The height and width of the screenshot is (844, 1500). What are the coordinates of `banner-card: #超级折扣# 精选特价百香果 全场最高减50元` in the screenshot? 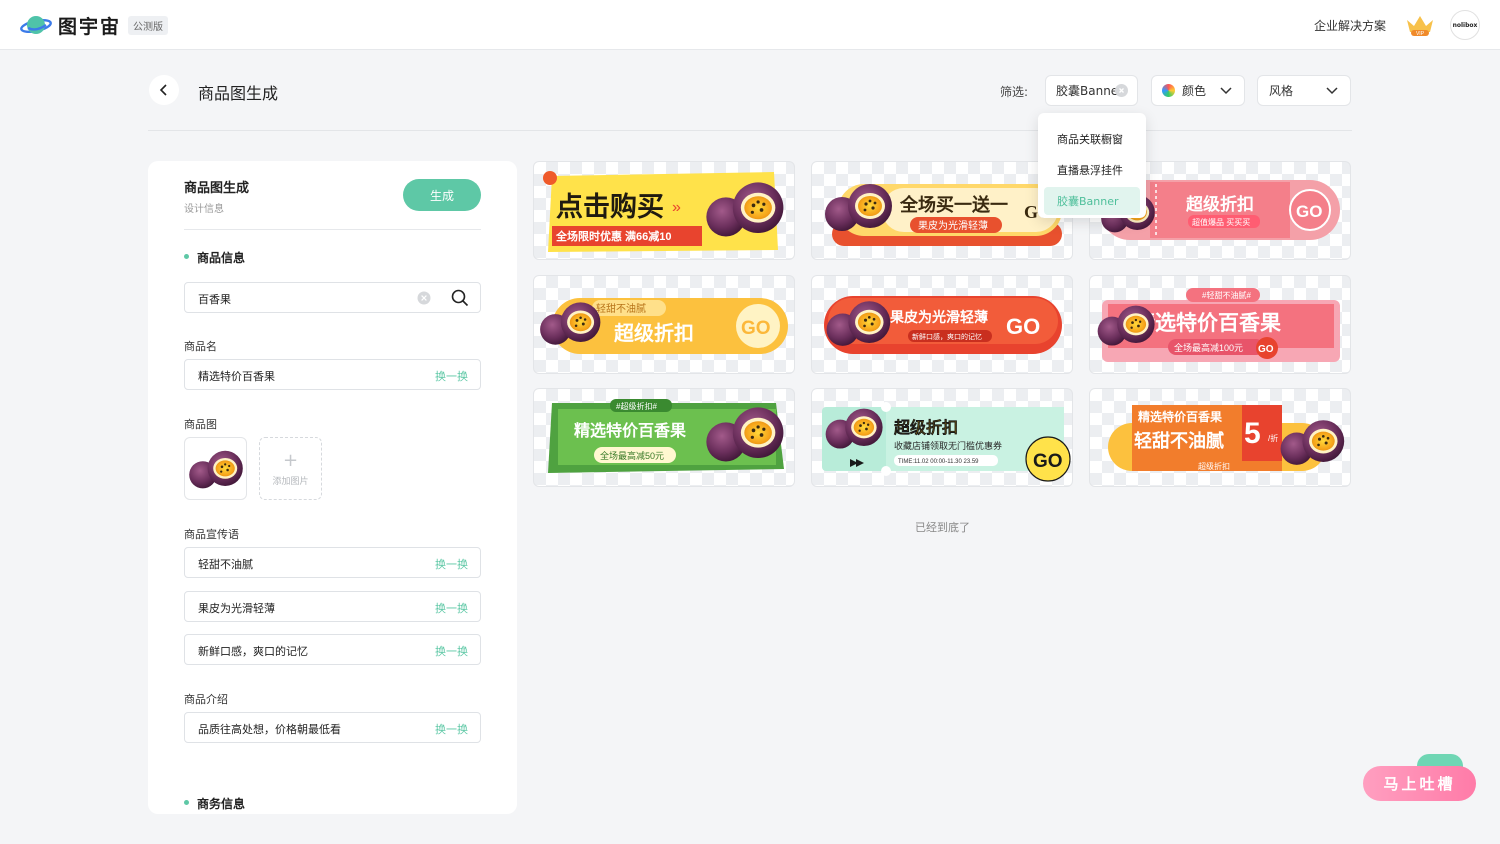 It's located at (664, 437).